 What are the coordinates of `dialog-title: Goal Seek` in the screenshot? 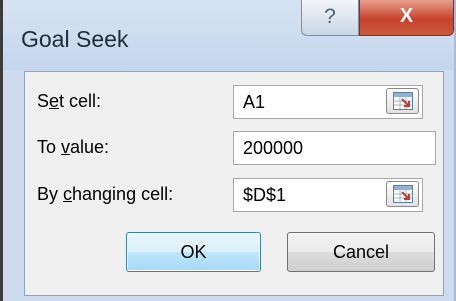 It's located at (75, 39).